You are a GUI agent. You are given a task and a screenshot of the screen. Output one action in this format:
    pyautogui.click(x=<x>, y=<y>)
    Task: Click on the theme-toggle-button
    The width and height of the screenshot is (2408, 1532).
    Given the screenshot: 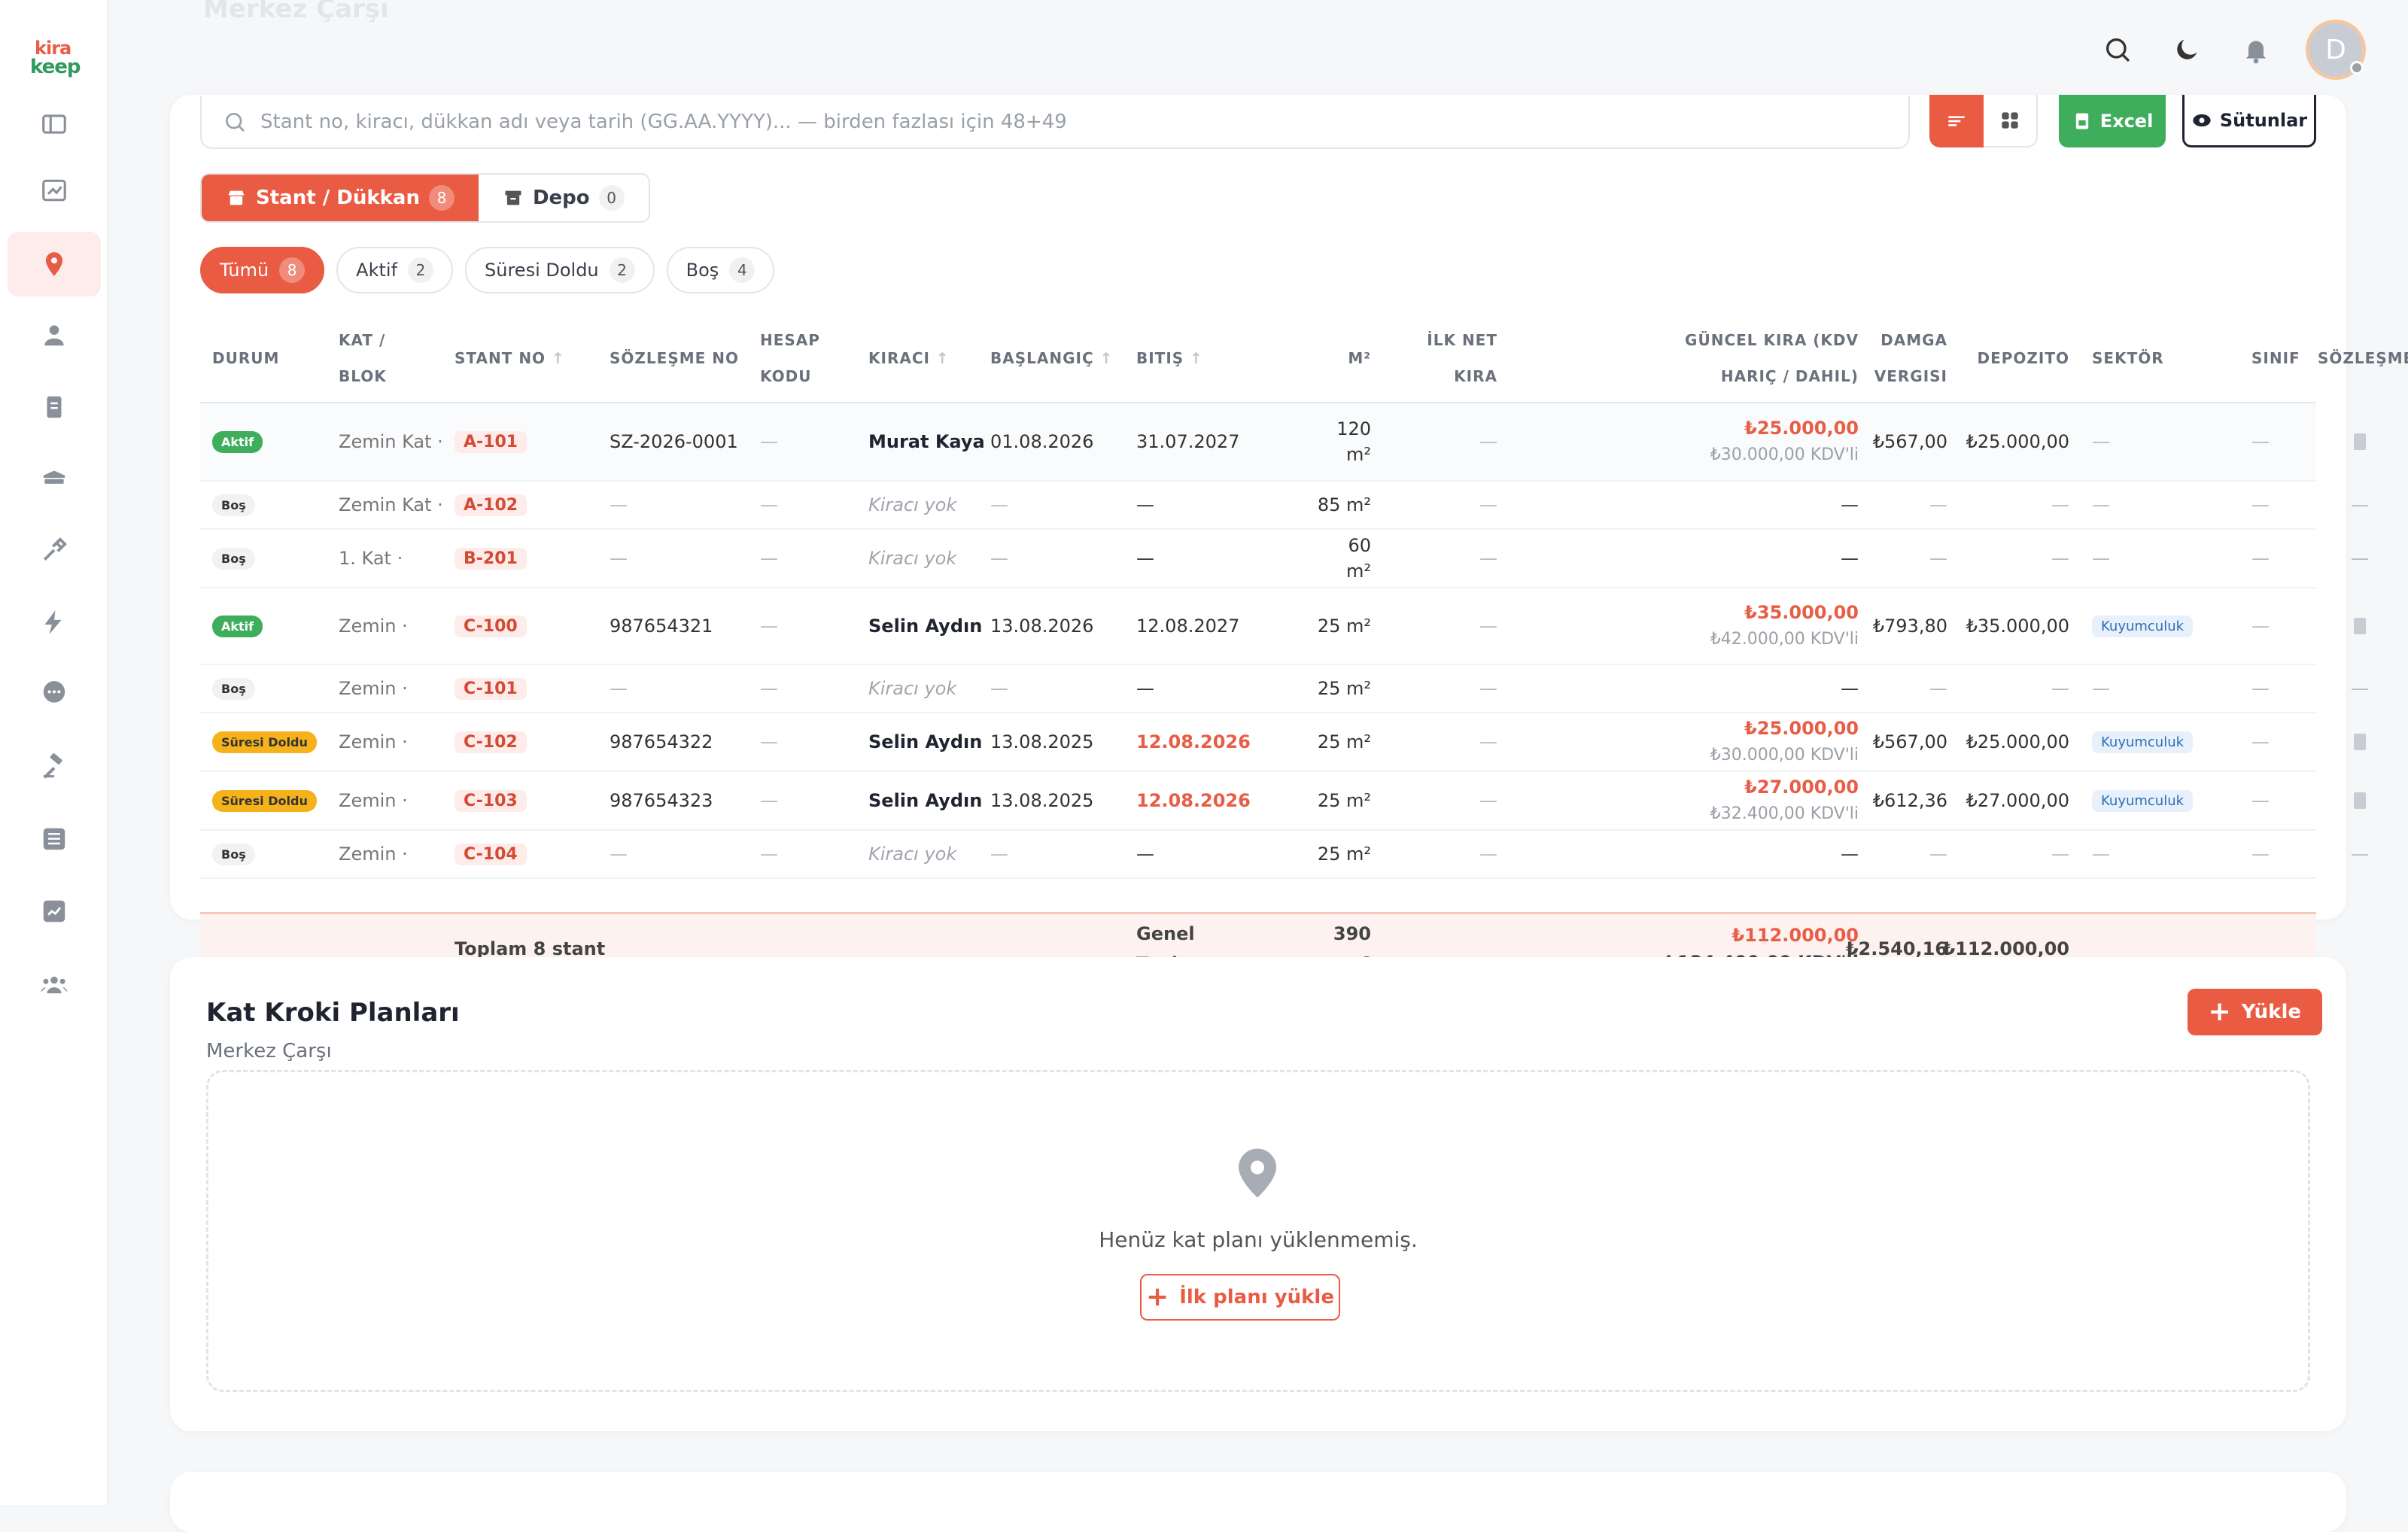 What is the action you would take?
    pyautogui.click(x=2186, y=50)
    